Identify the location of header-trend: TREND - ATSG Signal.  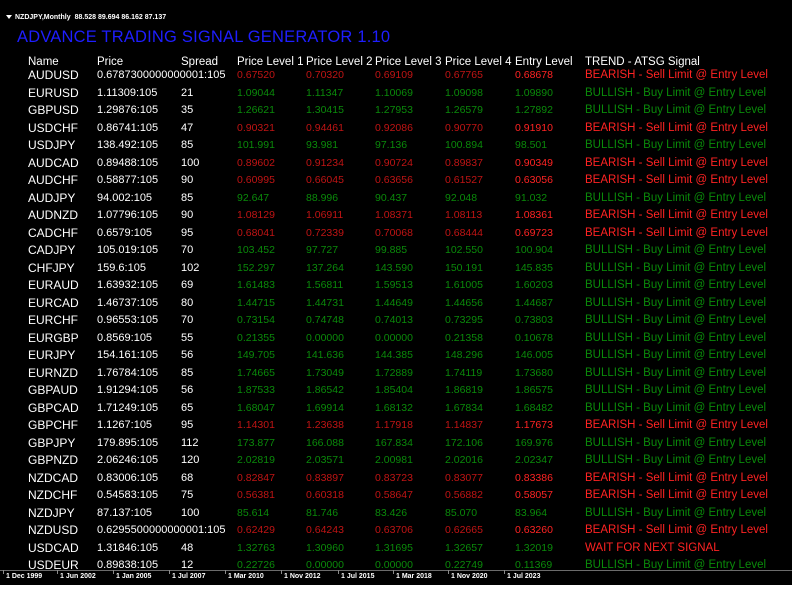
(642, 62).